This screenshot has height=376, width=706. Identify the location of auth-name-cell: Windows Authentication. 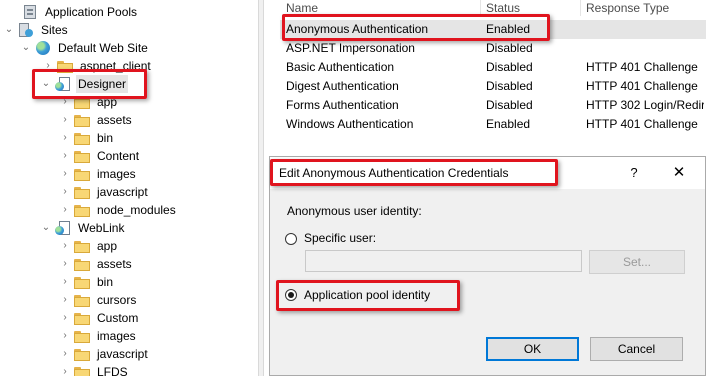
(350, 124).